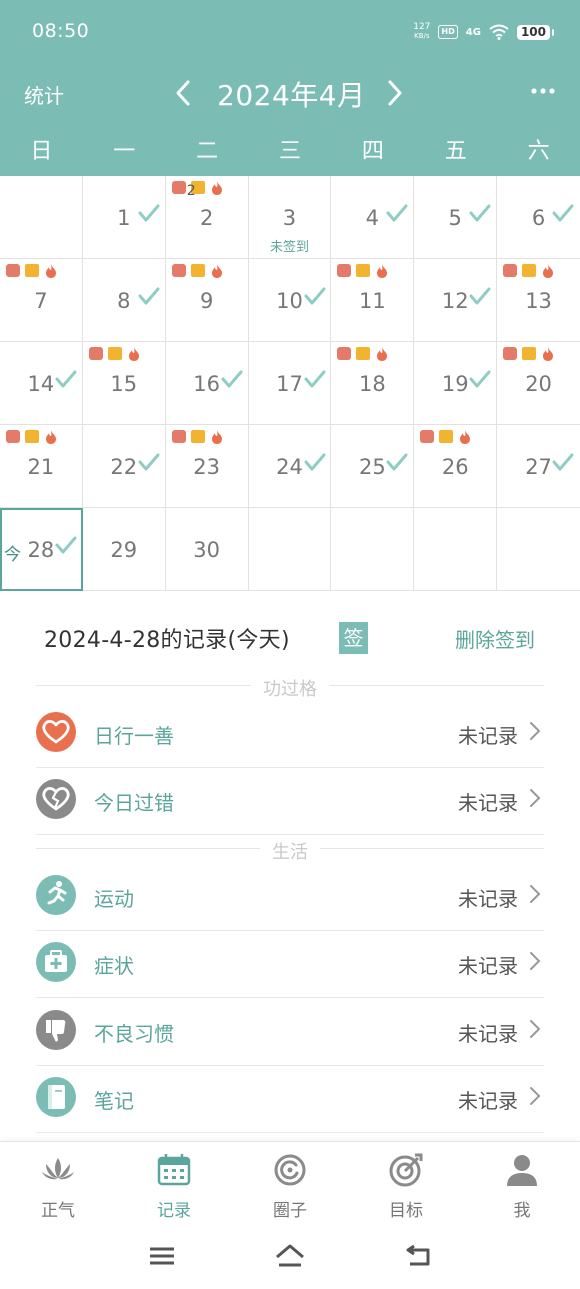 The image size is (580, 1289). I want to click on calendar-day-1: 1, so click(124, 217).